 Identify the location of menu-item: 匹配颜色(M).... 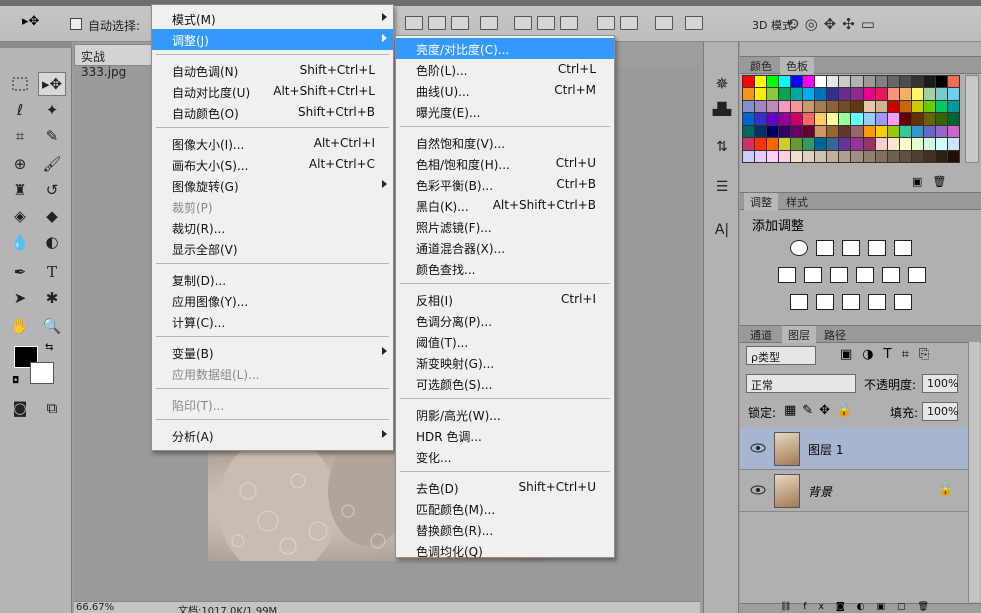
(505, 508).